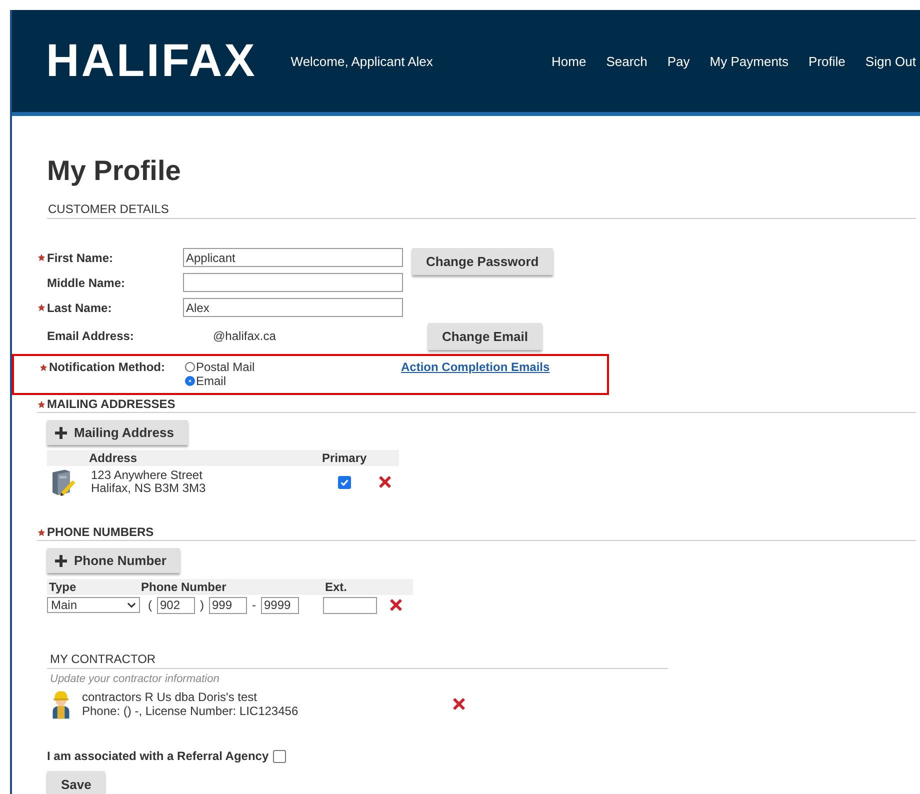 This screenshot has height=794, width=920. I want to click on nav-link: Profile, so click(827, 61).